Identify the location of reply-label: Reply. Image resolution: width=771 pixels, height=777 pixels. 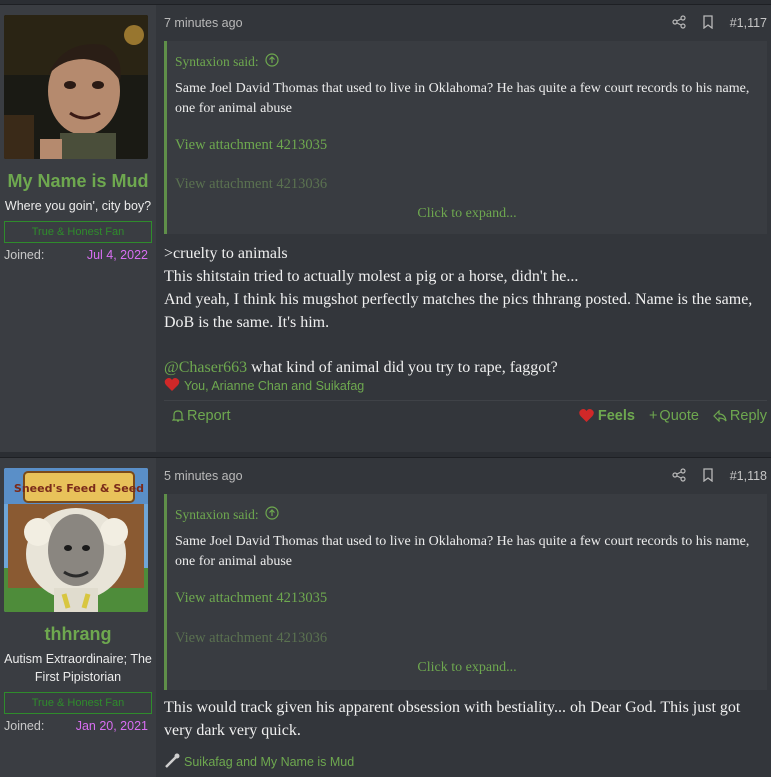
(748, 415).